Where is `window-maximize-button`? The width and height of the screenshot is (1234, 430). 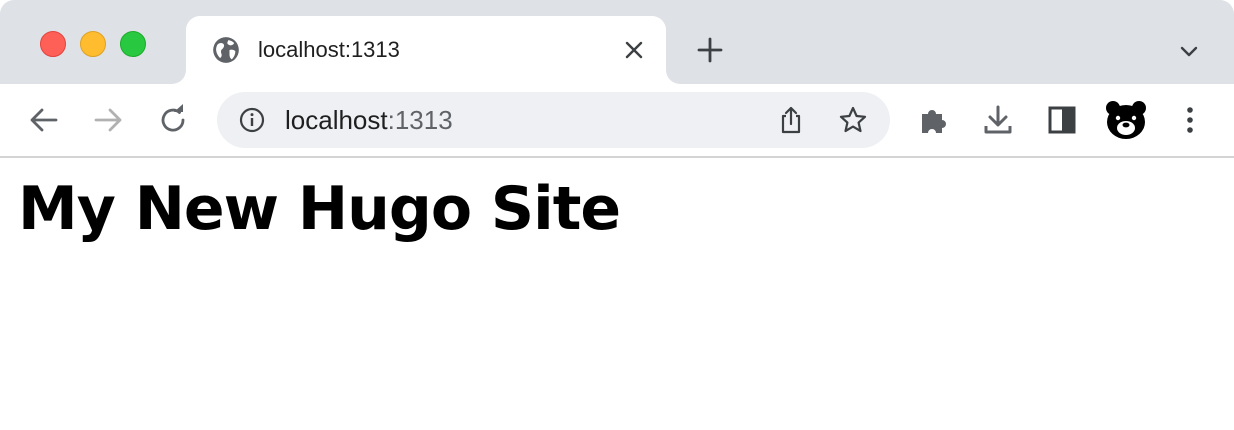 window-maximize-button is located at coordinates (133, 44).